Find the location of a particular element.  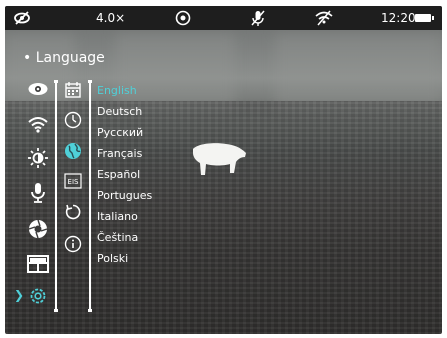

eis-label: EIS is located at coordinates (73, 182).